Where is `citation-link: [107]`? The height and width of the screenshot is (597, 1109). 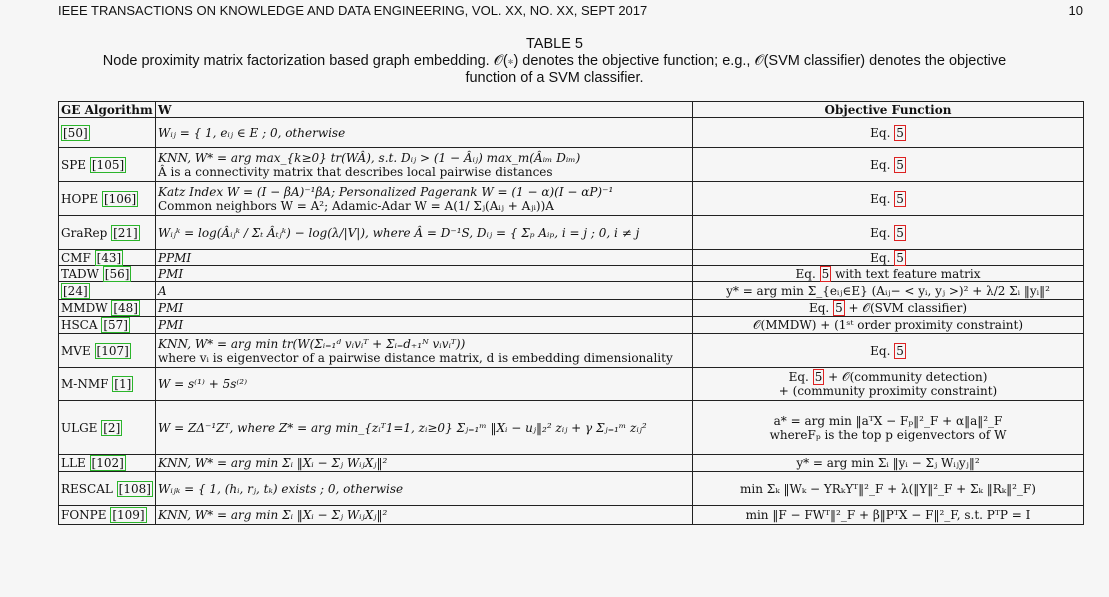
citation-link: [107] is located at coordinates (112, 350).